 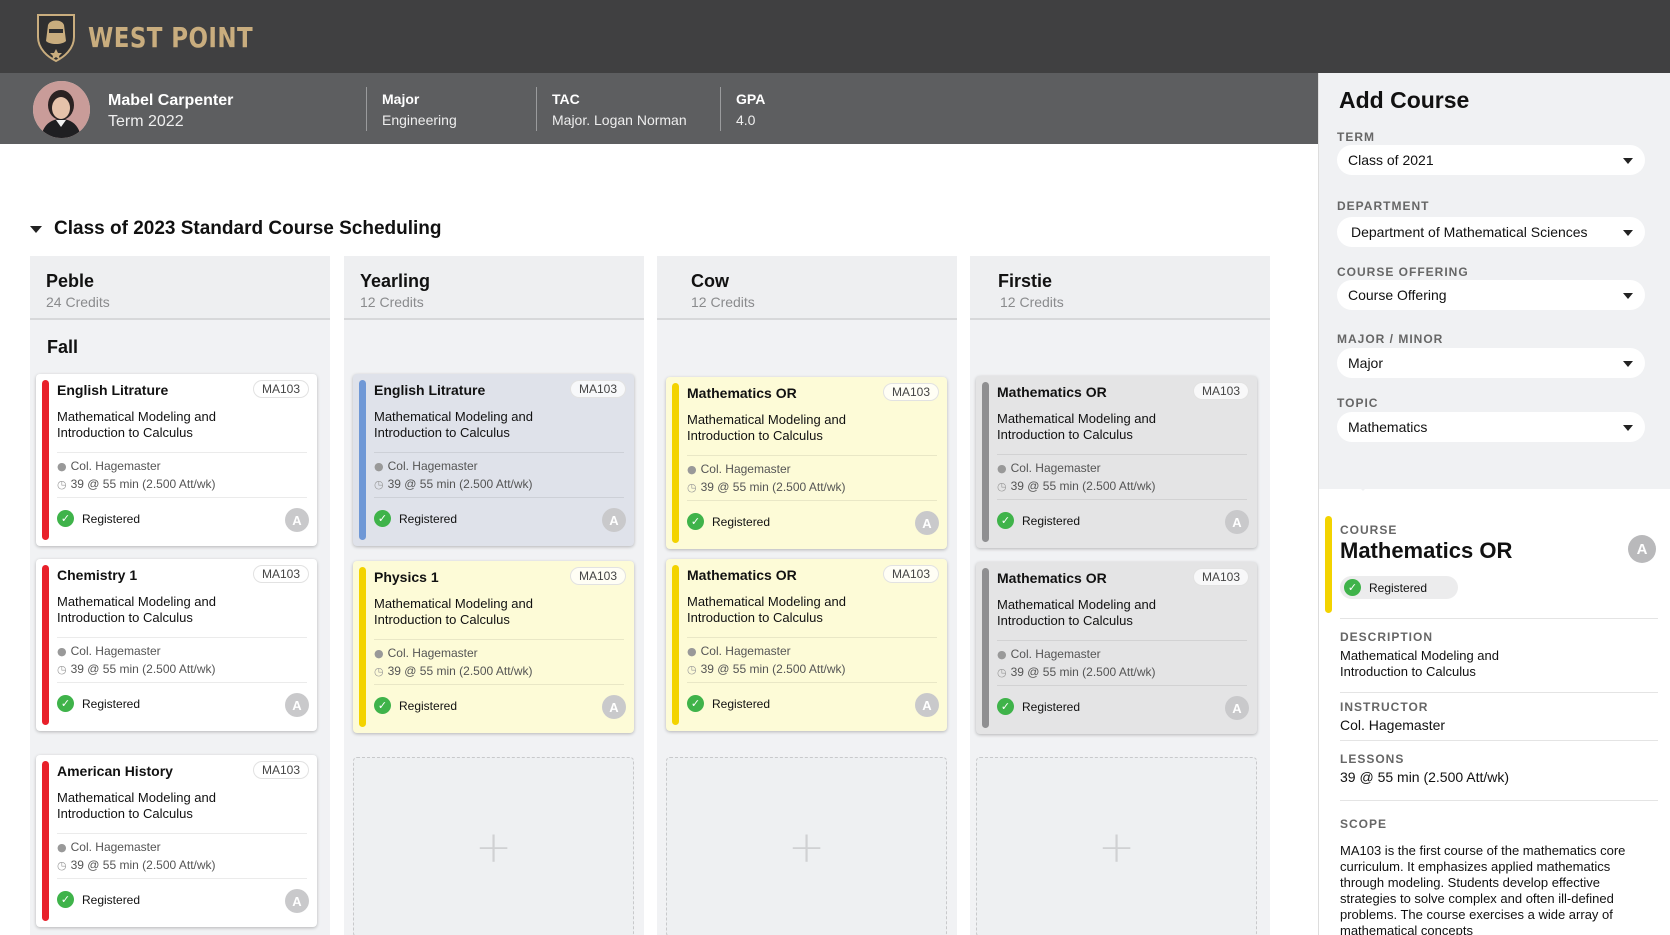 I want to click on logo: WEST POINT, so click(x=161, y=37).